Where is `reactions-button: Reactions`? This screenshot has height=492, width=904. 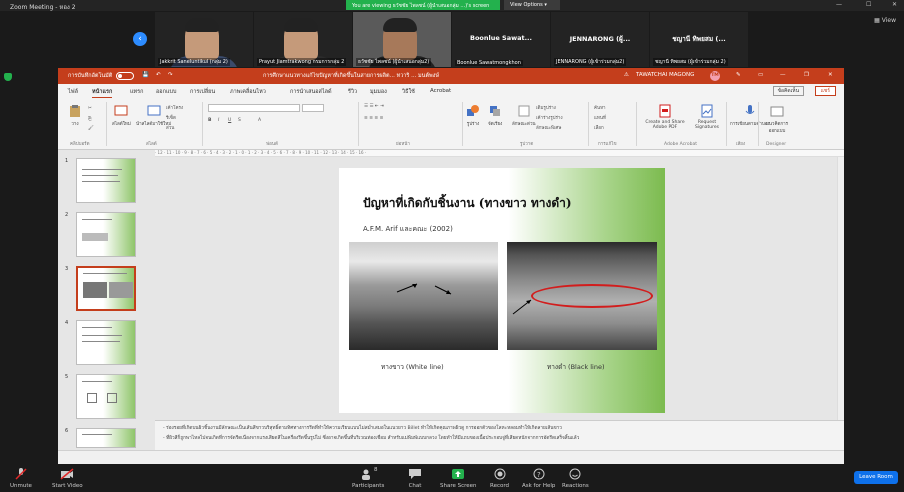 reactions-button: Reactions is located at coordinates (575, 478).